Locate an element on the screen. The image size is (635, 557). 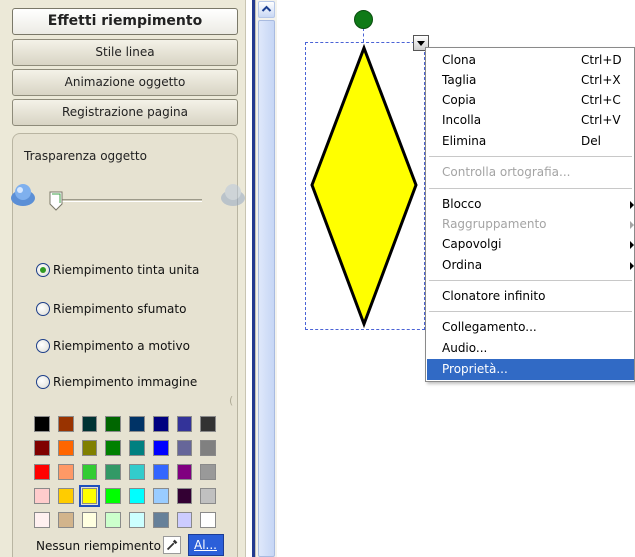
tab-object-animation: Animazione oggetto is located at coordinates (125, 82).